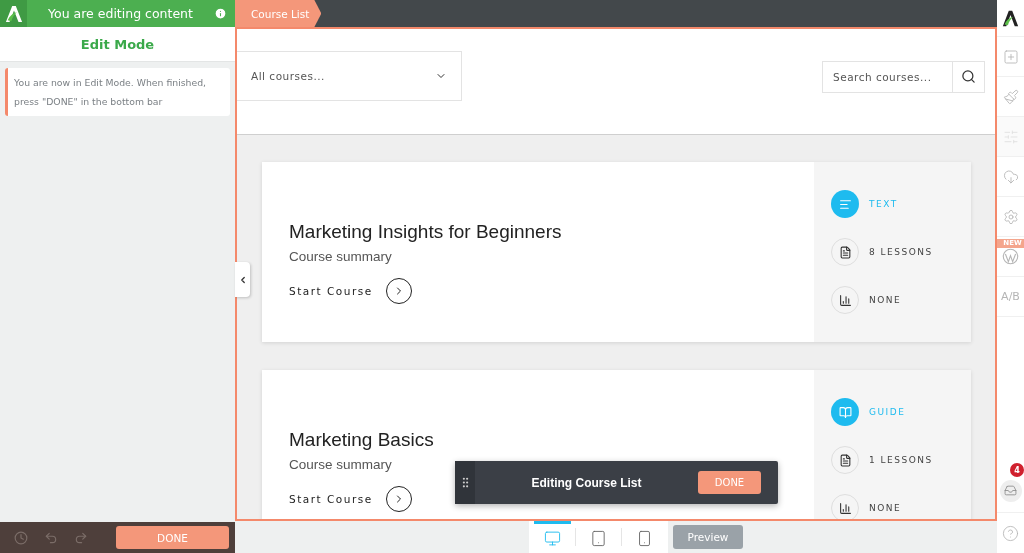 The width and height of the screenshot is (1024, 553). Describe the element at coordinates (901, 252) in the screenshot. I see `course-meta-label: 8 LESSONS` at that location.